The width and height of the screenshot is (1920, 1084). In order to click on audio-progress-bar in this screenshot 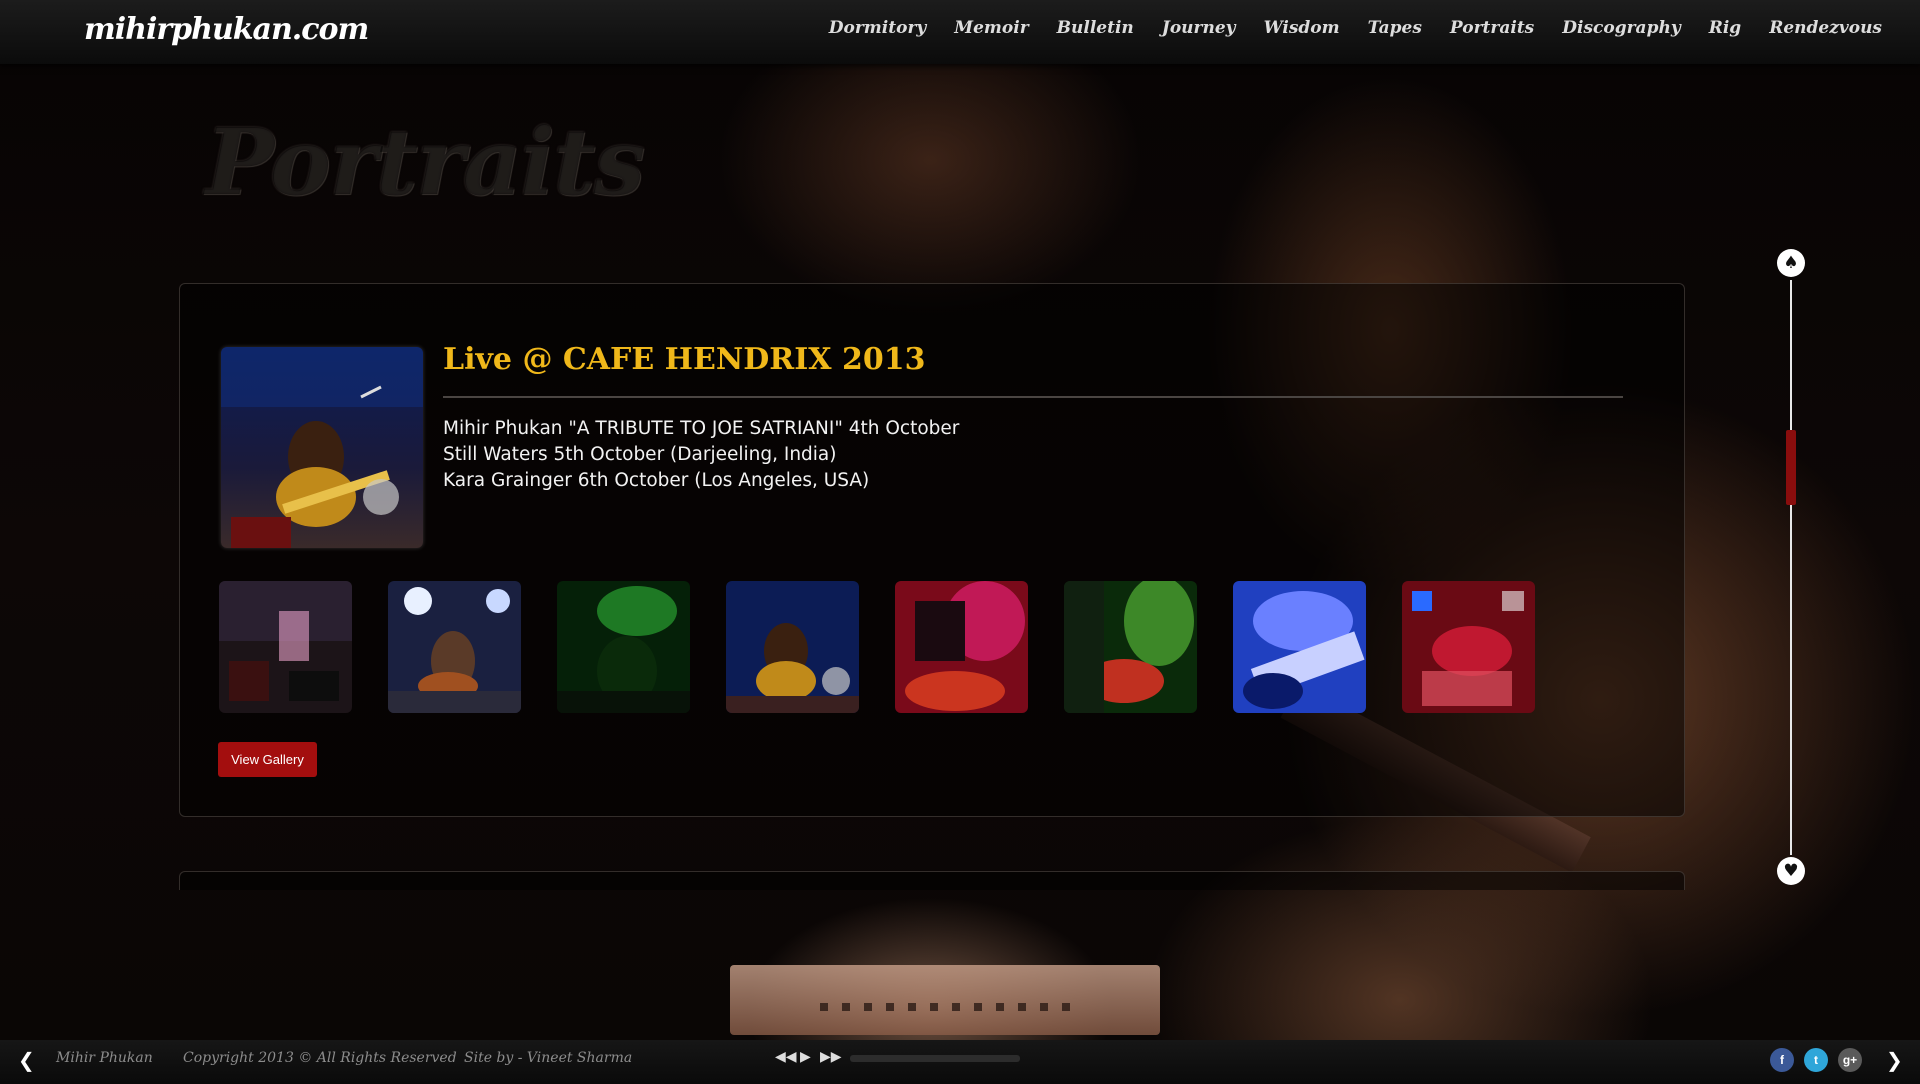, I will do `click(935, 1058)`.